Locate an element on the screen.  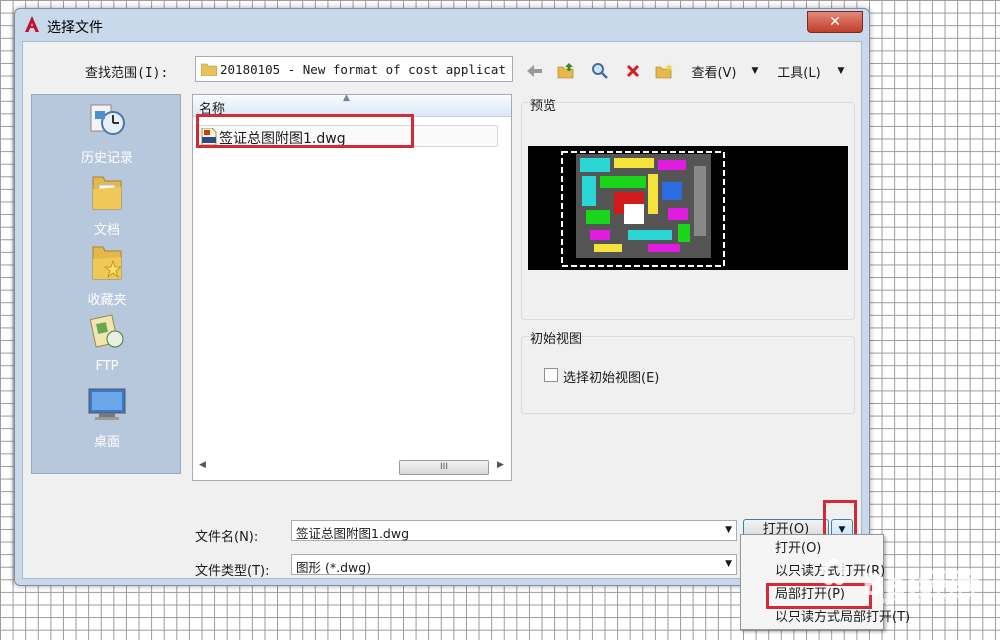
initial-view-title: 初始视图 is located at coordinates (556, 339).